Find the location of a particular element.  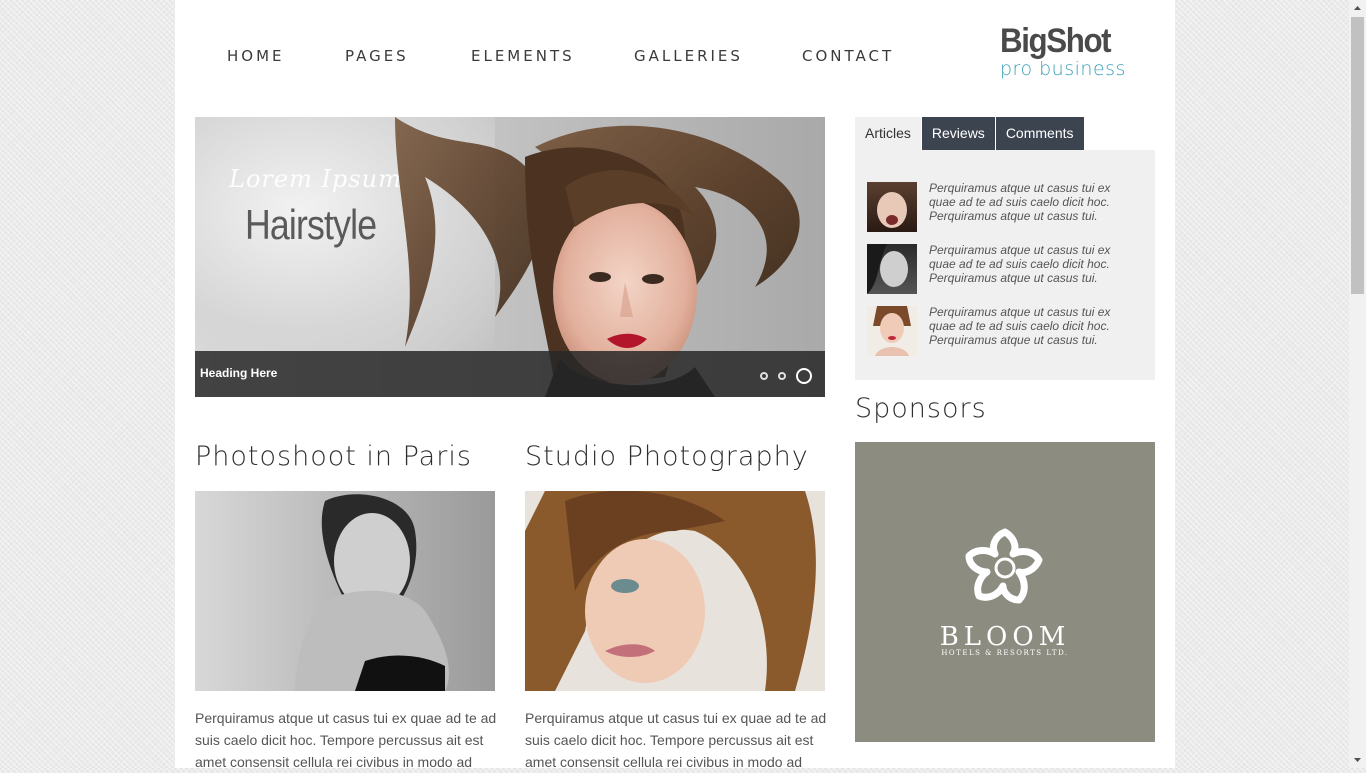

main-nav: HOME PAGES ELEMENTS GALLERIES CONTACT is located at coordinates (560, 57).